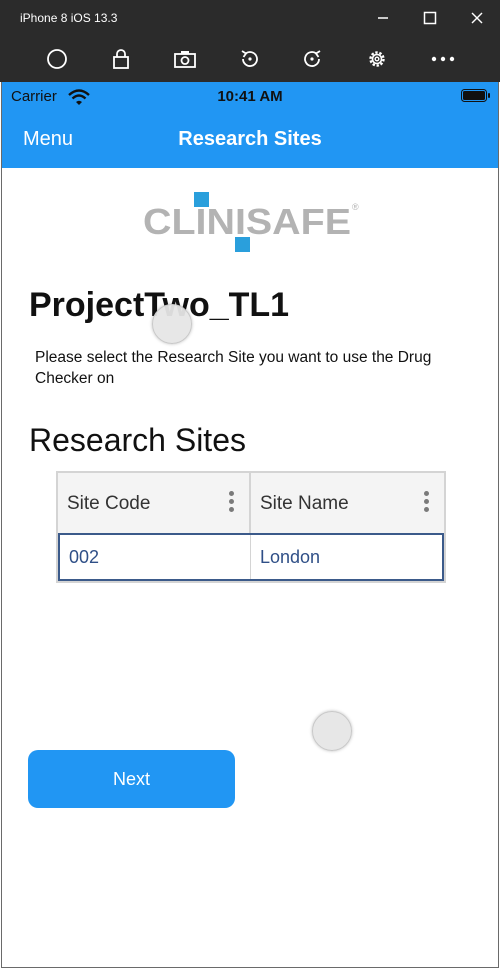 The image size is (500, 970). What do you see at coordinates (383, 18) in the screenshot?
I see `minimize-icon` at bounding box center [383, 18].